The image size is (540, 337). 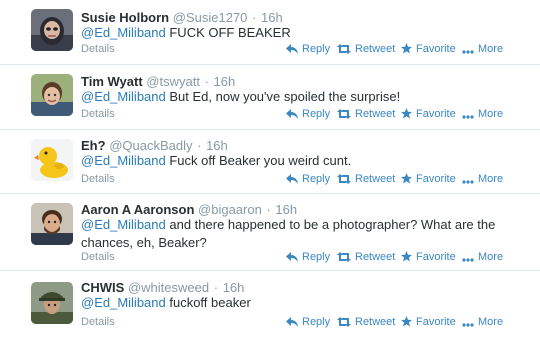 What do you see at coordinates (52, 160) in the screenshot?
I see `avatar-rubber-duck-icon` at bounding box center [52, 160].